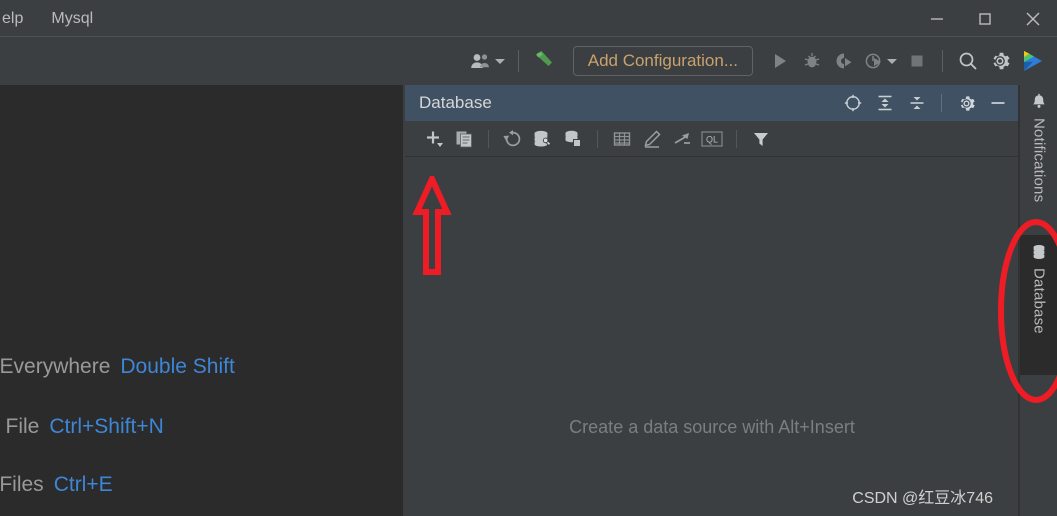  What do you see at coordinates (780, 61) in the screenshot?
I see `run-icon` at bounding box center [780, 61].